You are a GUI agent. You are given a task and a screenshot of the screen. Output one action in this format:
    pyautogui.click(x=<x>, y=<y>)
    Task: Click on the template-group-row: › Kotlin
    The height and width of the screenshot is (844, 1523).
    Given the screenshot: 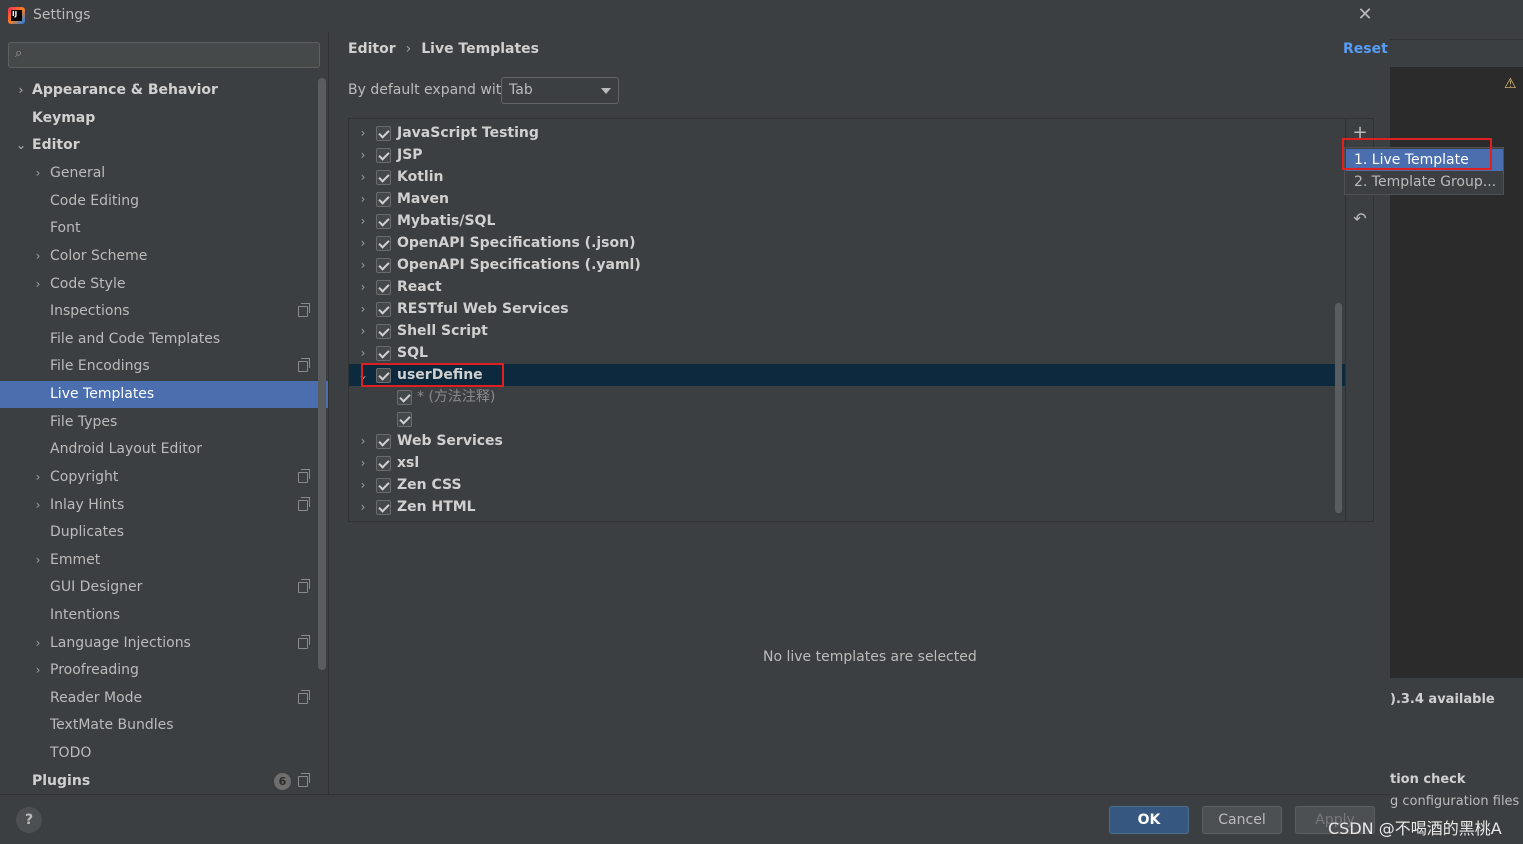 What is the action you would take?
    pyautogui.click(x=847, y=177)
    